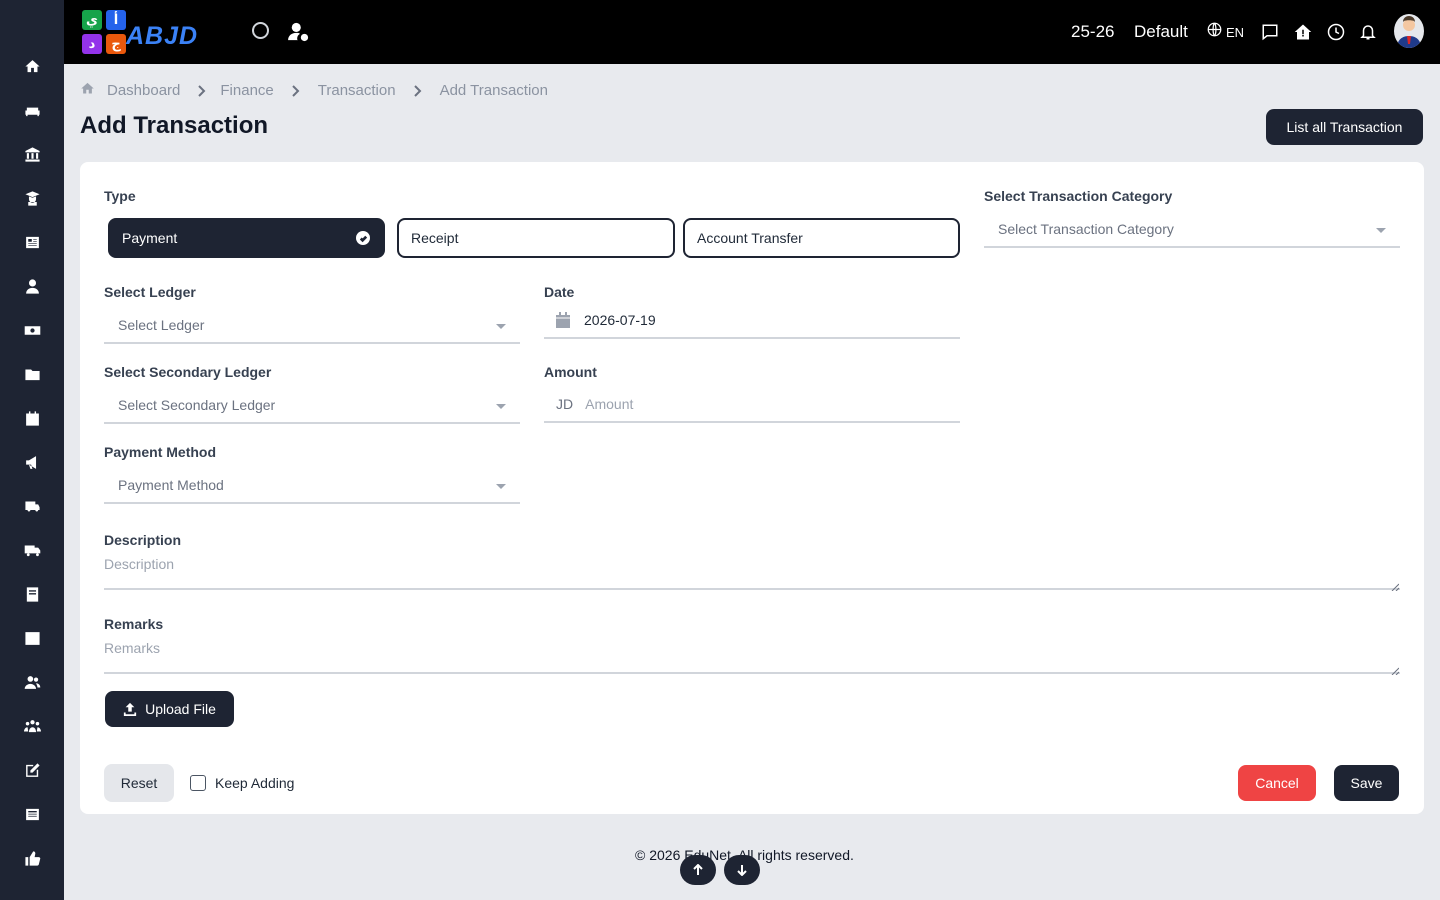  I want to click on list-all-transaction-button: List all Transaction, so click(1344, 127).